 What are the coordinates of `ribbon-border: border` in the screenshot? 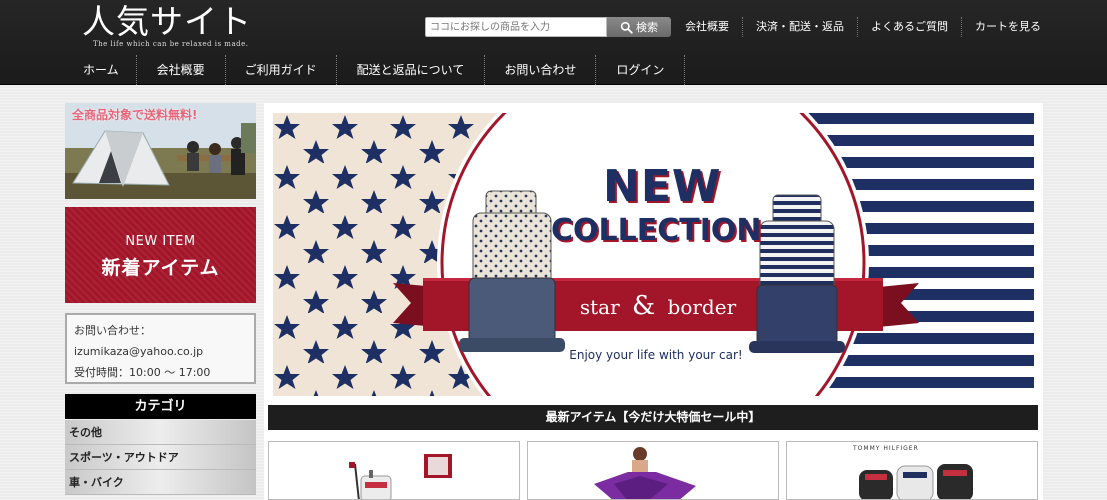 It's located at (702, 307).